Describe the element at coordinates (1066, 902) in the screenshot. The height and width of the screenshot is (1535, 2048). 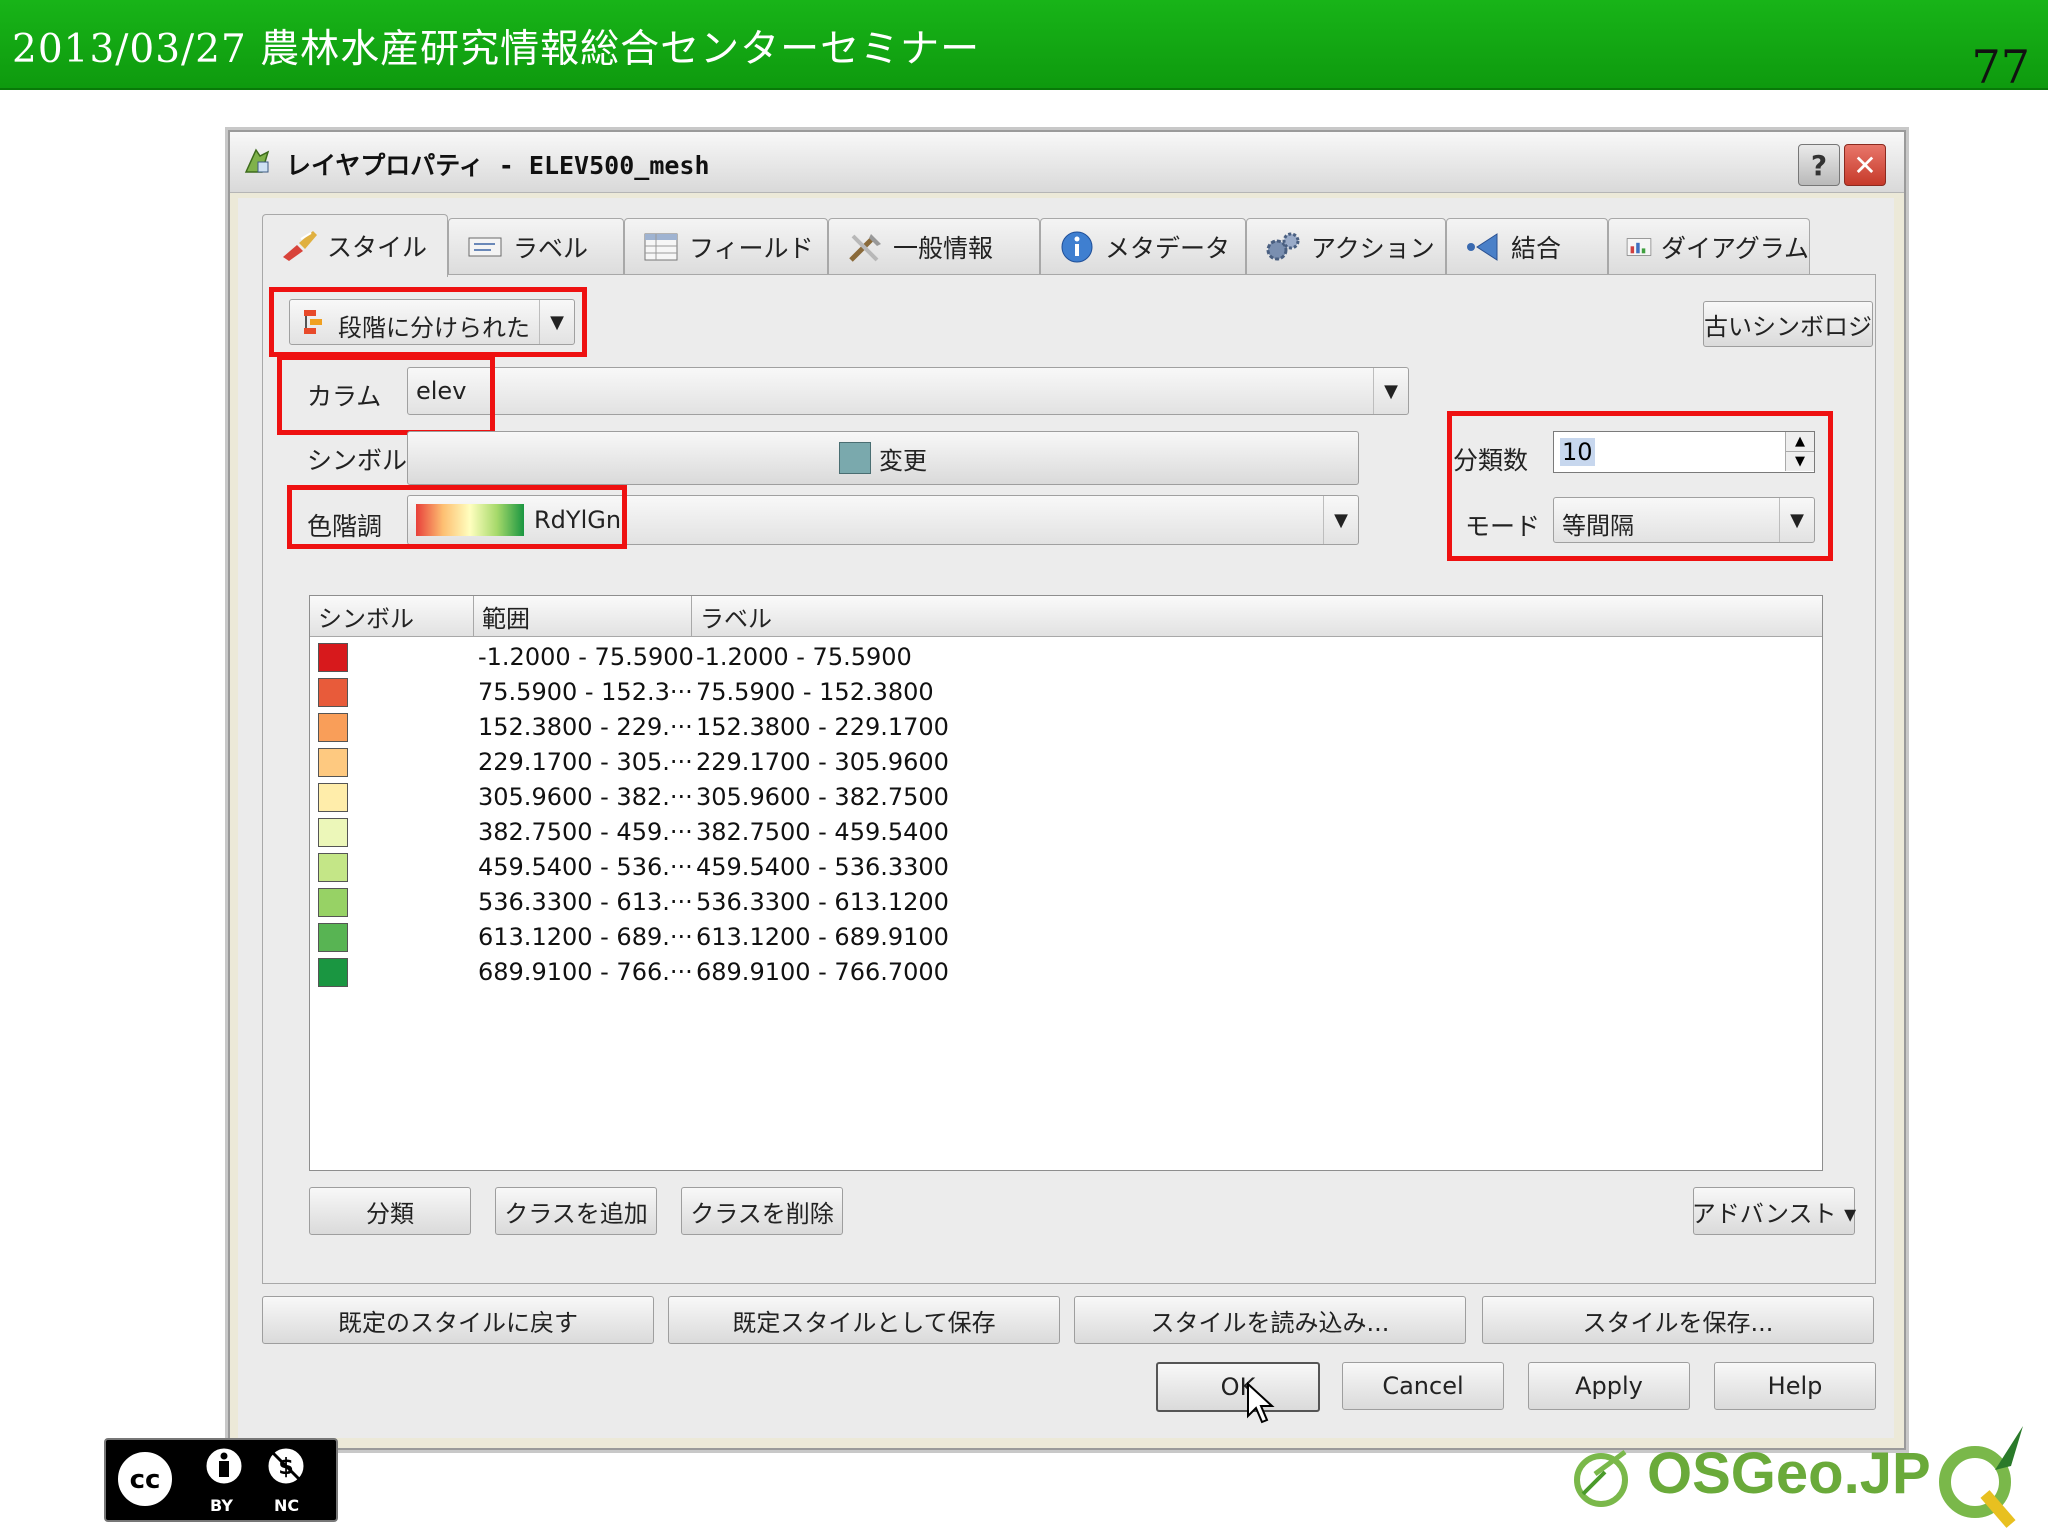
I see `table-row: 536.3300 - 613.··· 536.3300 - 613.1200` at that location.